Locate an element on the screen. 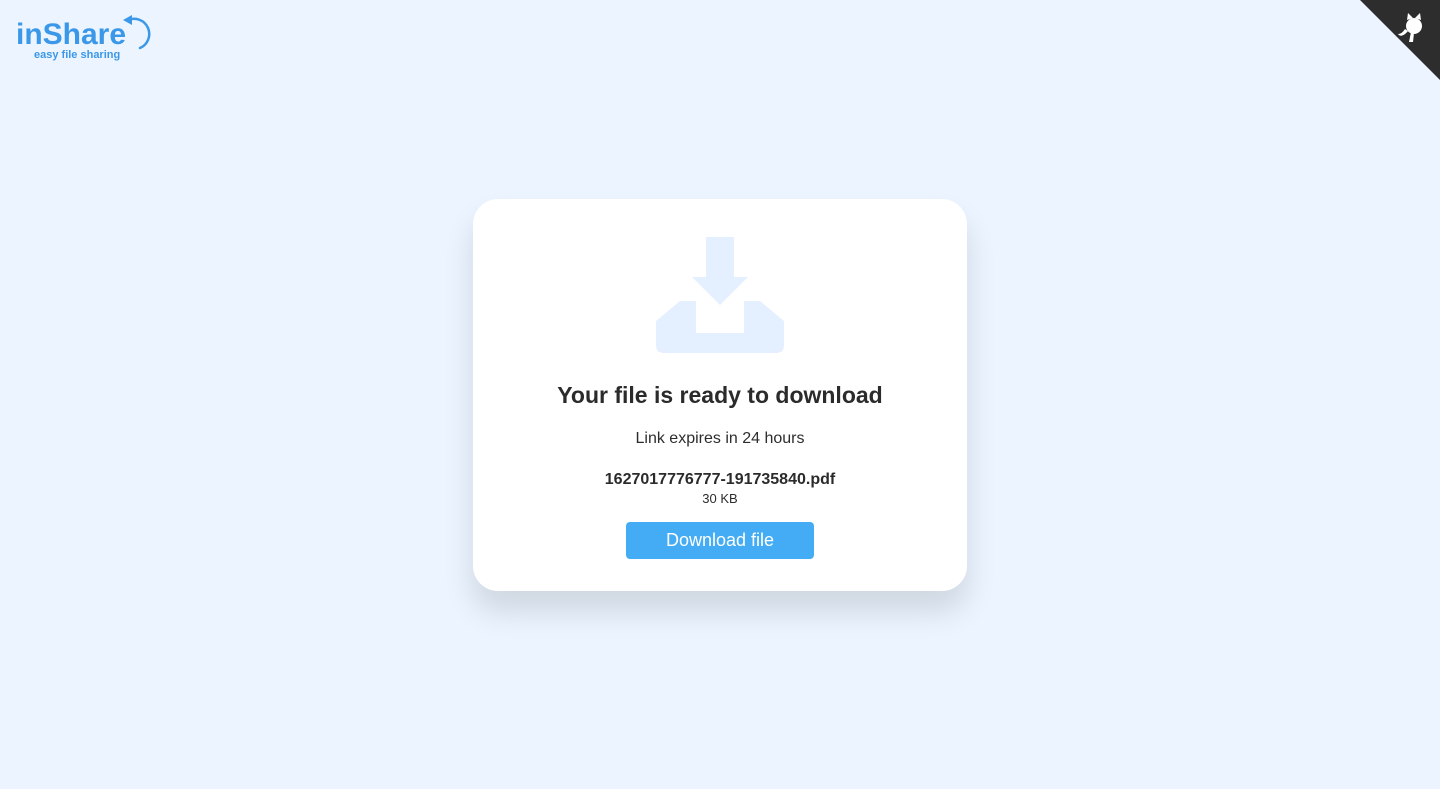  brand-name: inShare is located at coordinates (71, 34).